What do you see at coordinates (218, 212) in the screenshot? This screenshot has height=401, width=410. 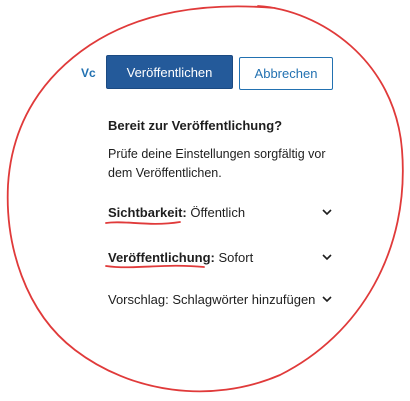 I see `visibility-value: Öffentlich` at bounding box center [218, 212].